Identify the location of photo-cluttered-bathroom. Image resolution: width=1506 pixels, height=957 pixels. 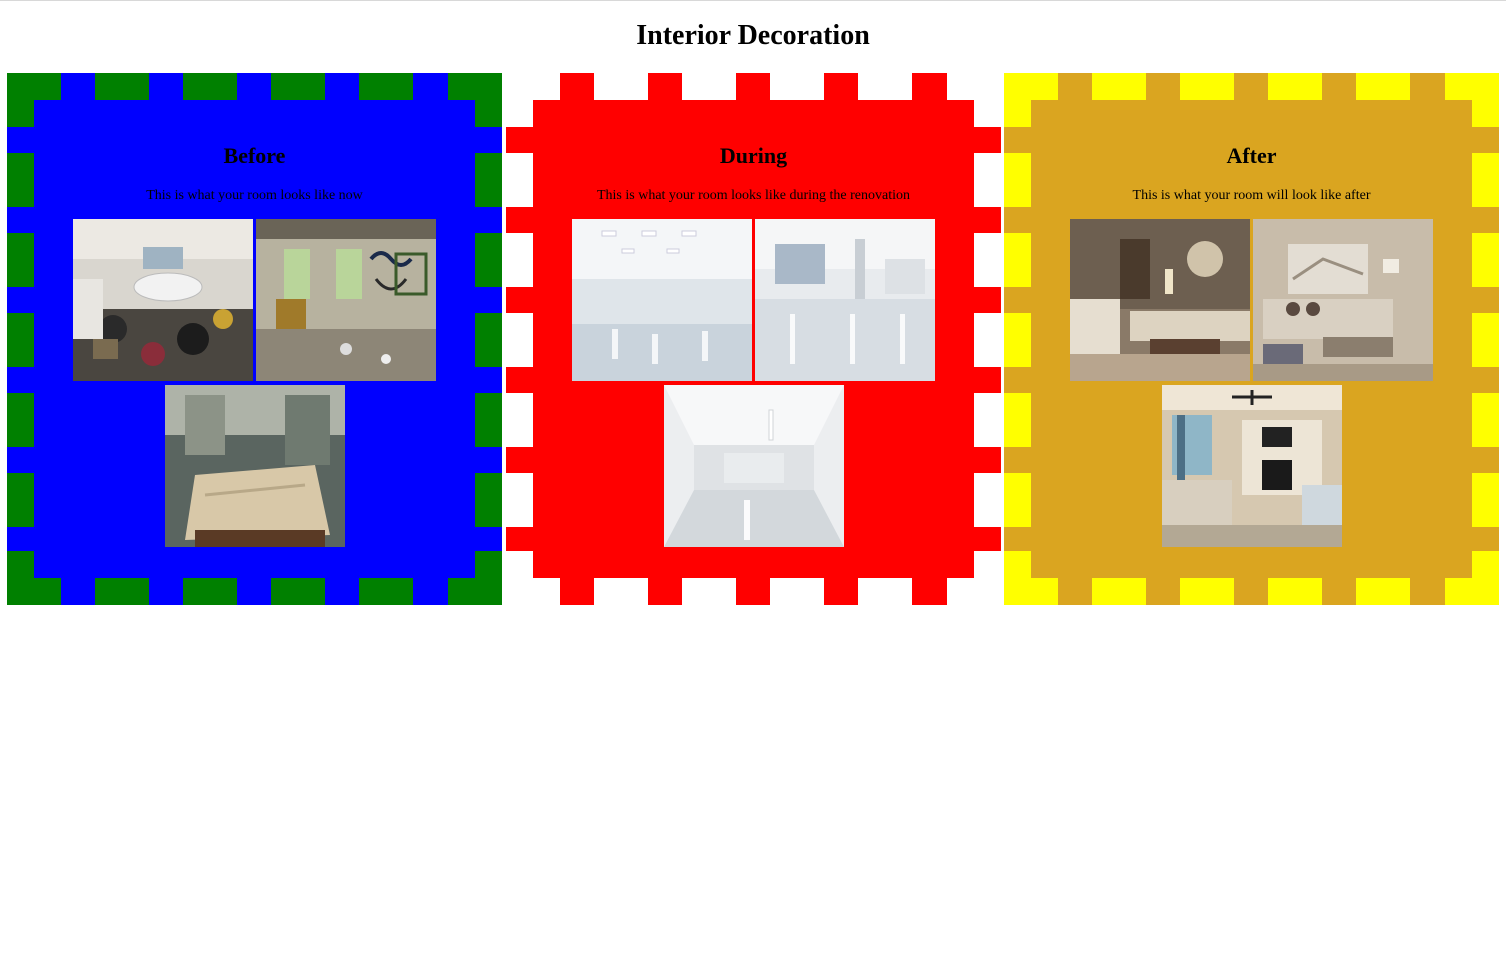
(163, 300).